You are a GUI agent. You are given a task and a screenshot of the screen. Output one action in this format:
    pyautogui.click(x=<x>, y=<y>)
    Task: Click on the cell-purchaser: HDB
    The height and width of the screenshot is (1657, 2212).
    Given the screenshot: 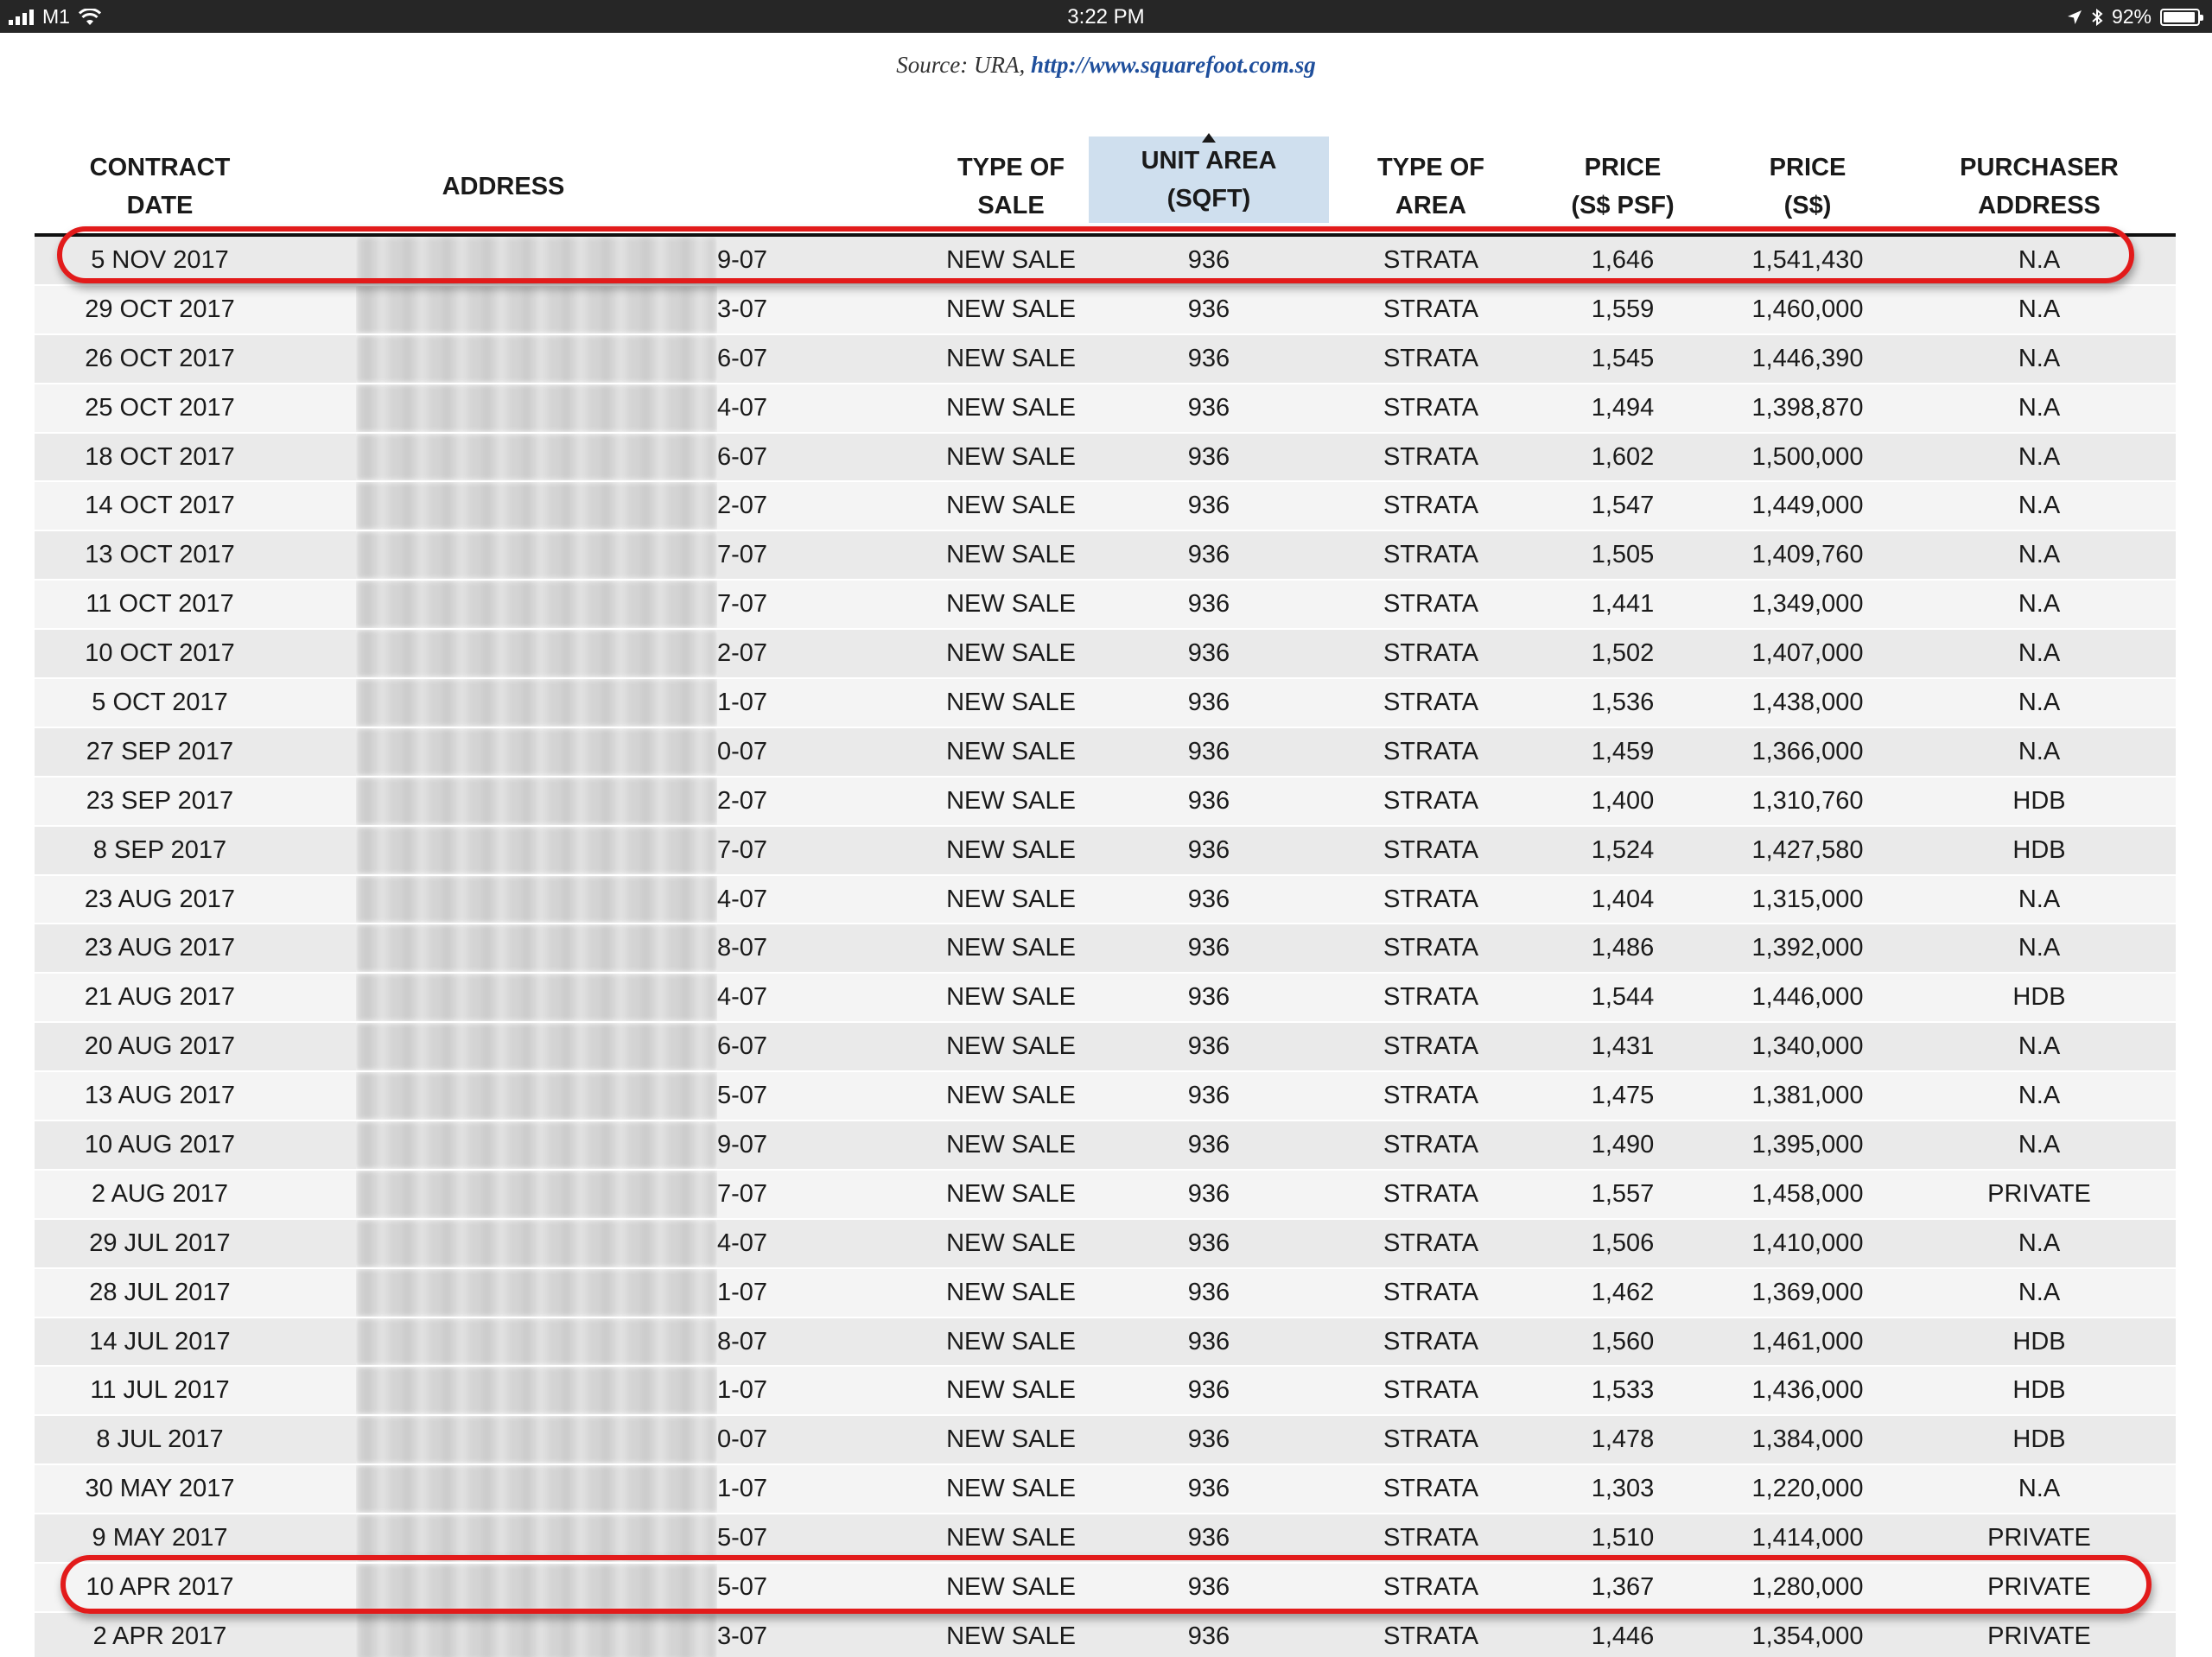 What is the action you would take?
    pyautogui.click(x=2039, y=800)
    